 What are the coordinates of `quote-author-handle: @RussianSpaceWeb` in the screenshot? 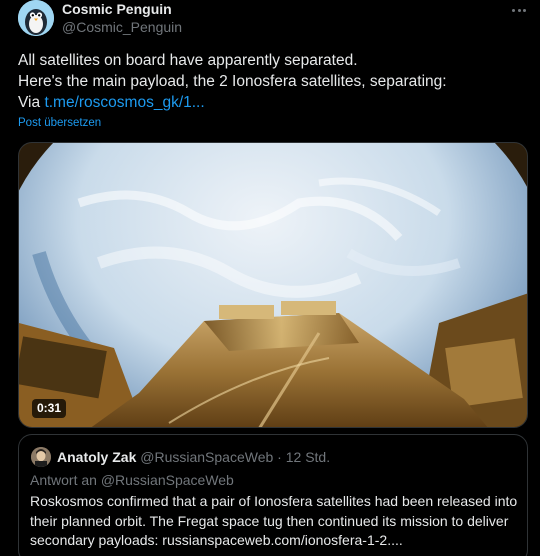 It's located at (206, 457).